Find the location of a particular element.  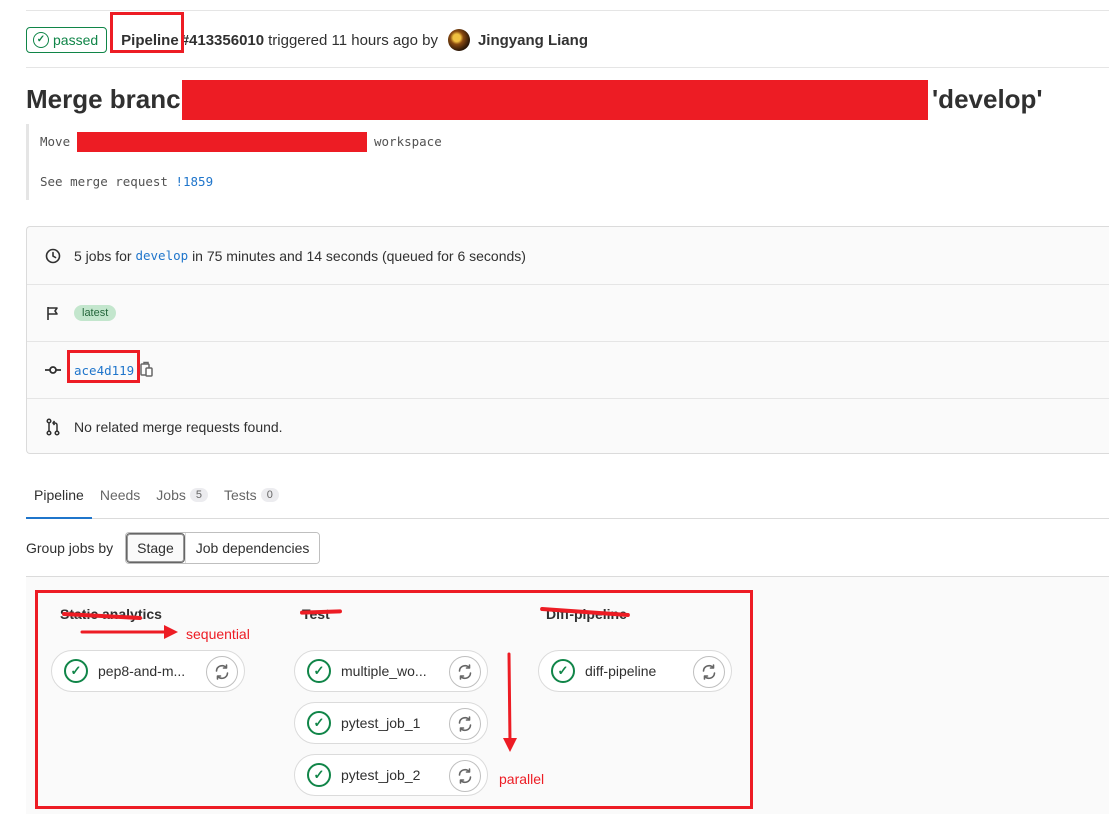

jobs-prefix: 5 jobs for is located at coordinates (103, 255).